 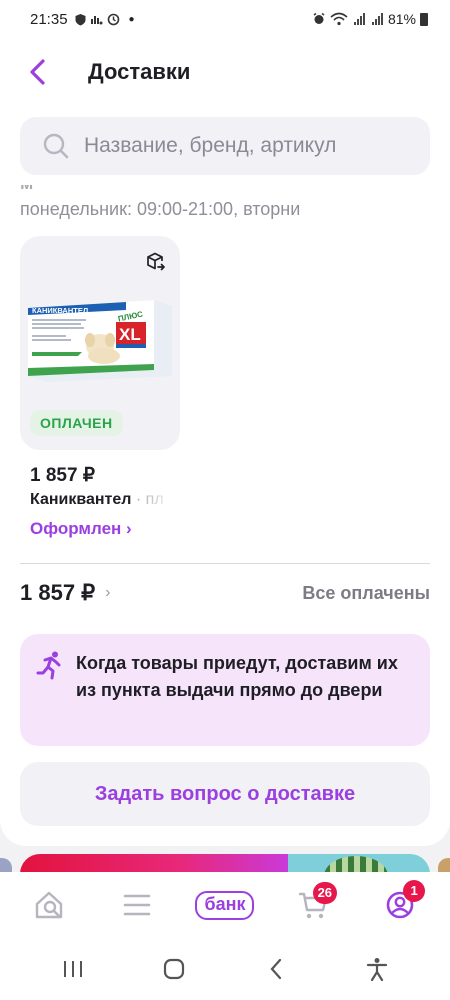 I want to click on product-image-title: КАНИКВАНТЕЛ, so click(x=60, y=310).